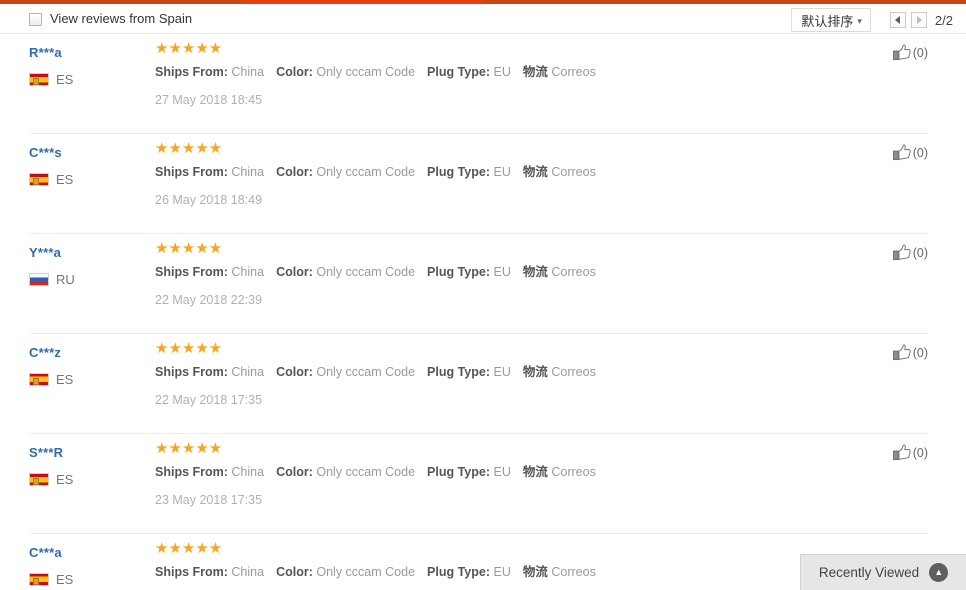  Describe the element at coordinates (89, 165) in the screenshot. I see `review-author: C***s ES` at that location.